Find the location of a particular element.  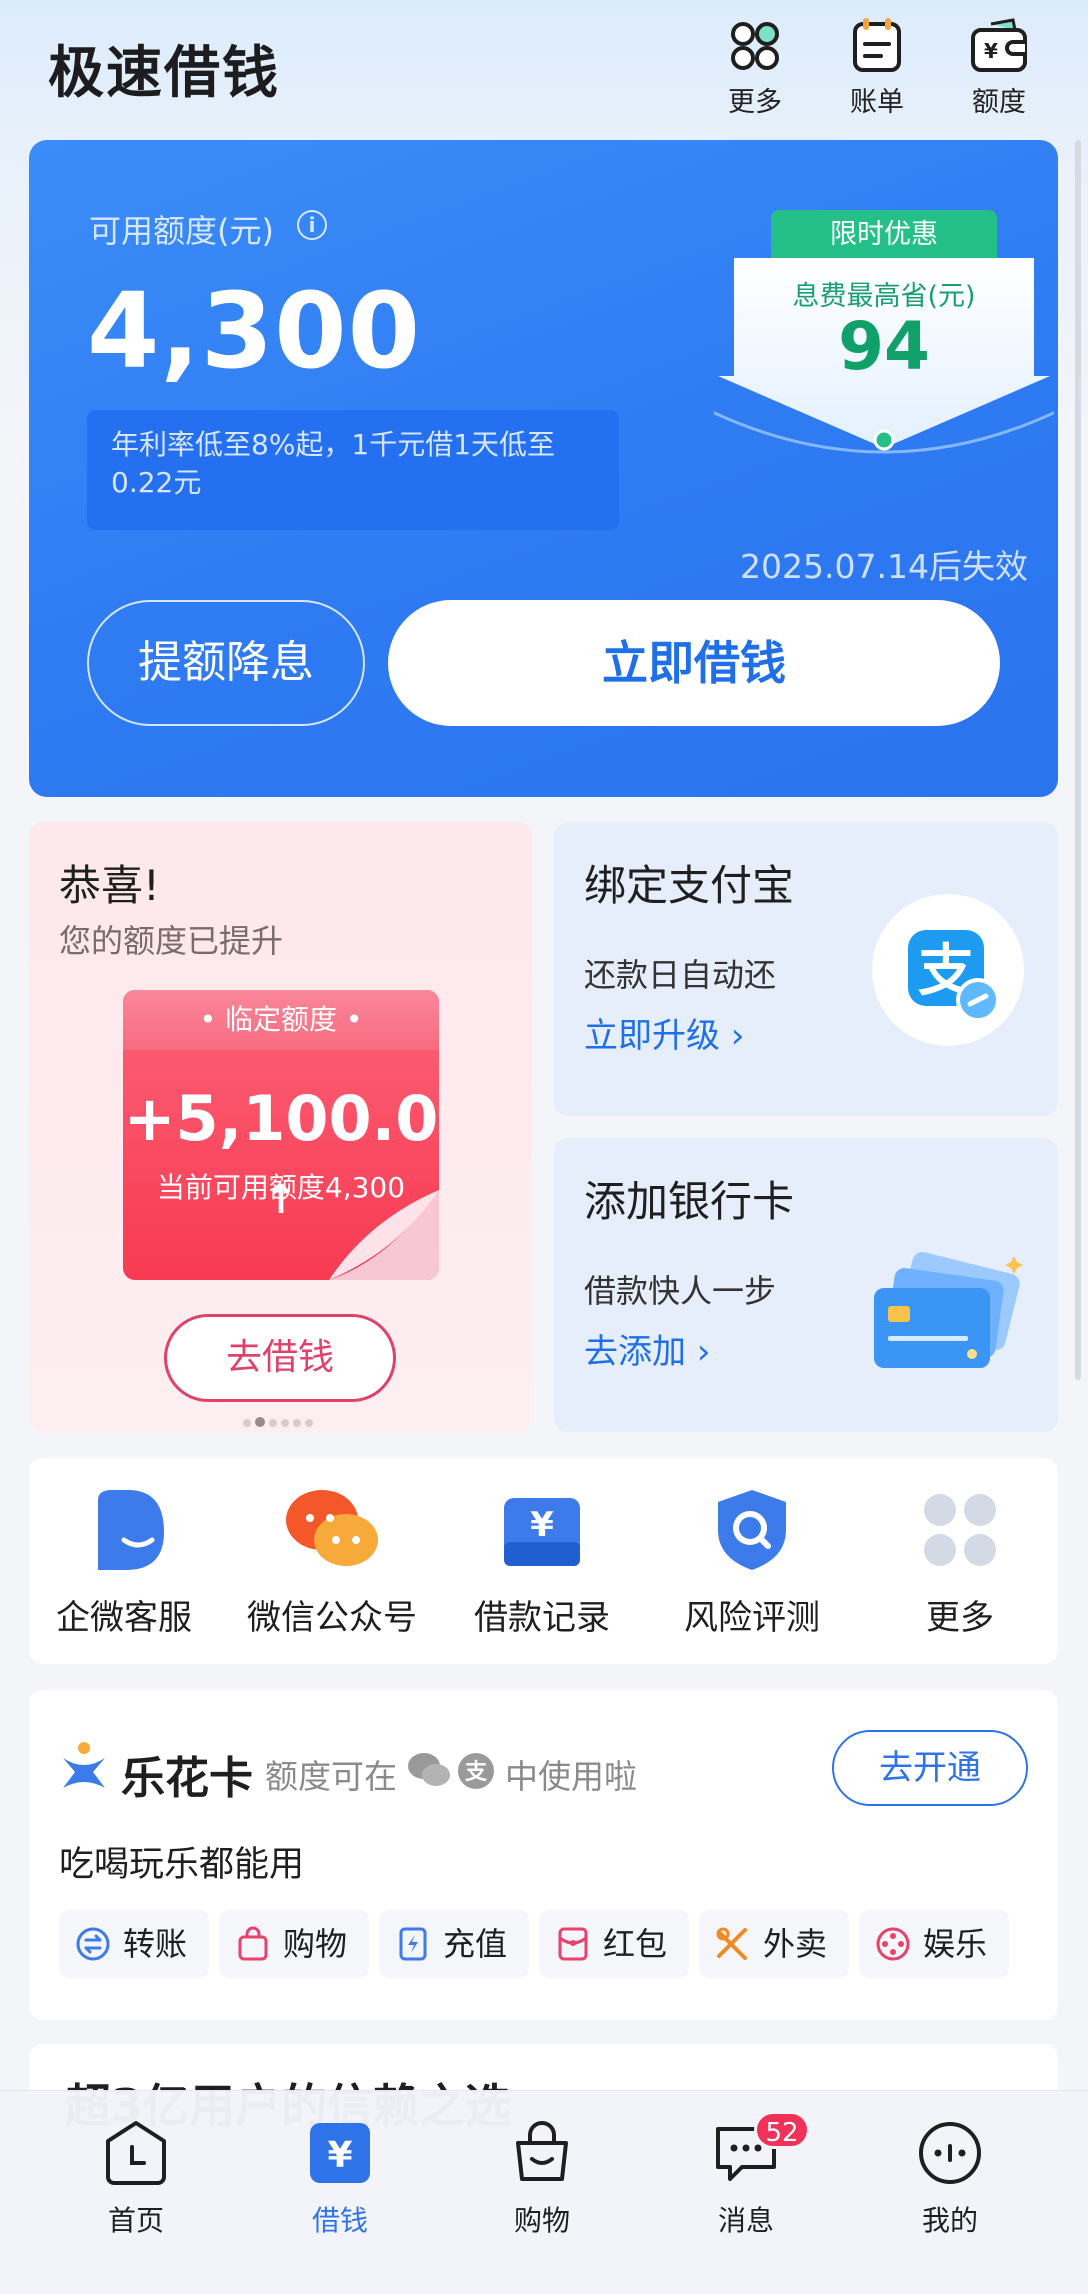

shopping-icon is located at coordinates (542, 2151).